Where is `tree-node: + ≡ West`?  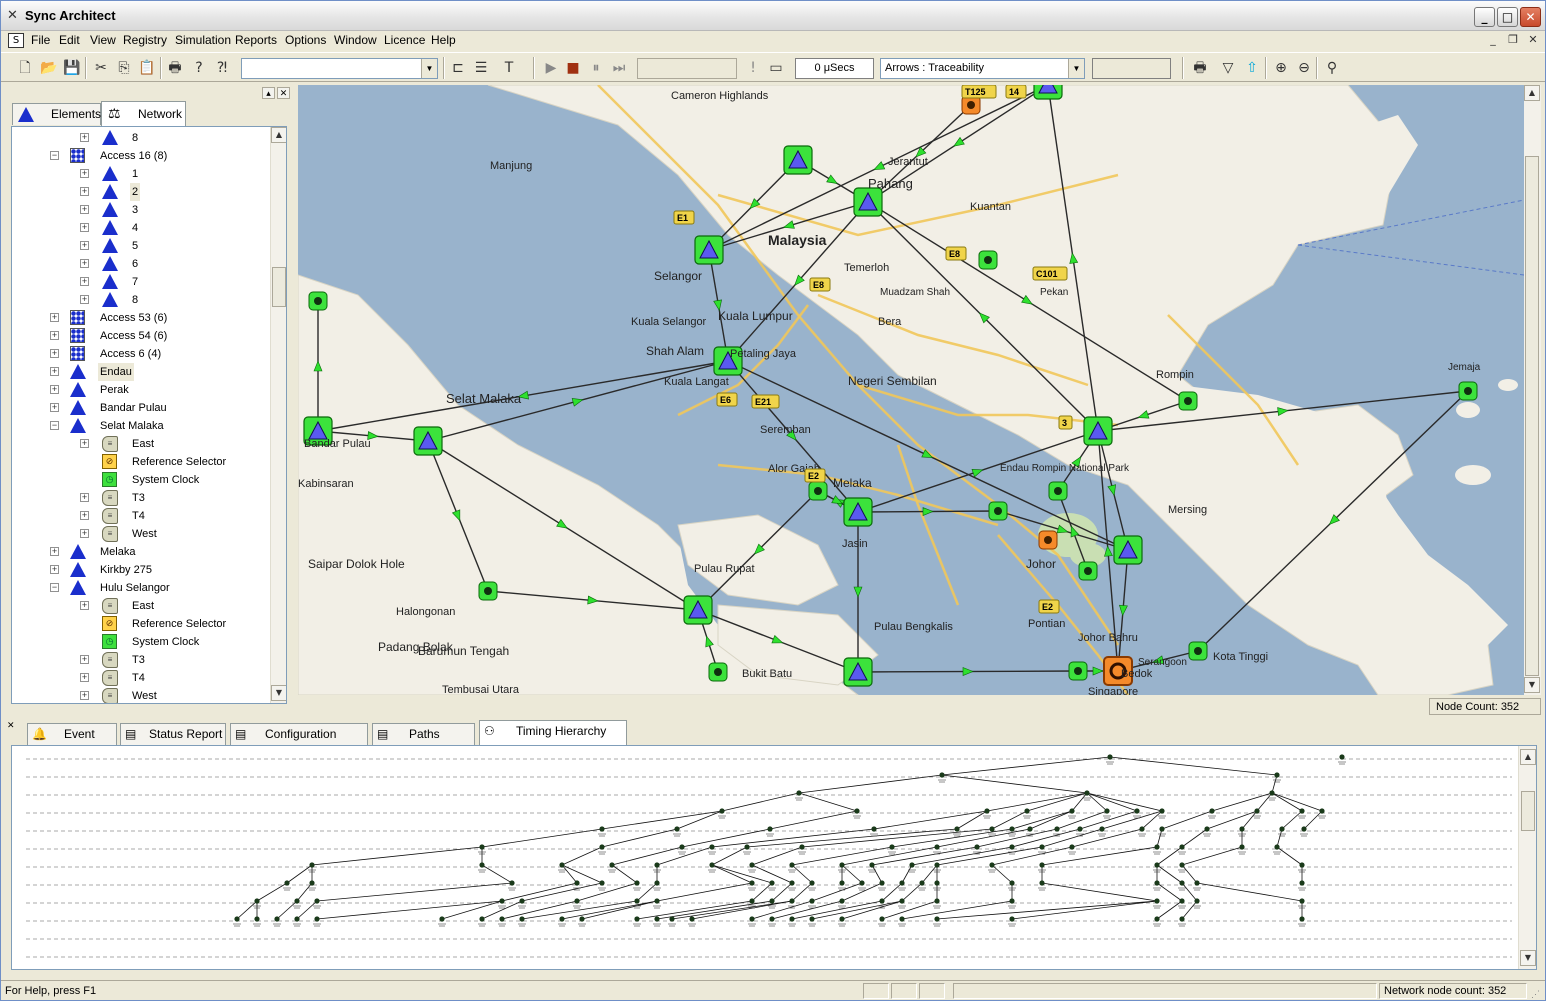 tree-node: + ≡ West is located at coordinates (141, 534).